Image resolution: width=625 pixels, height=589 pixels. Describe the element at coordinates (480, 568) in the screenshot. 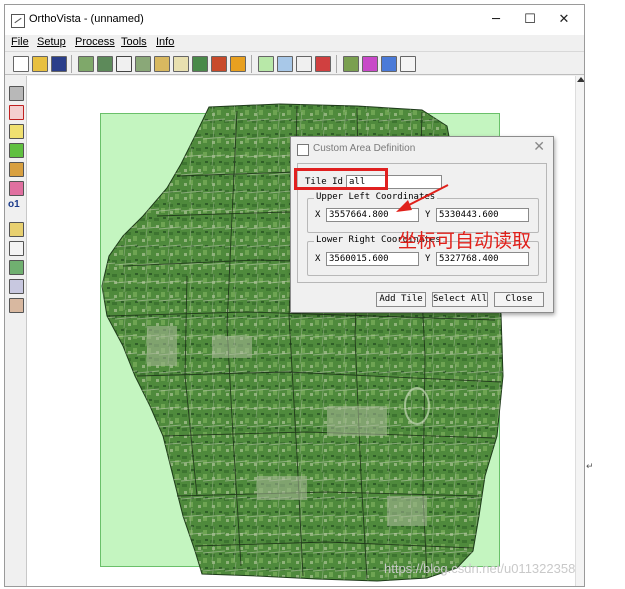

I see `watermark: https://blog.csdn.net/u011322358` at that location.